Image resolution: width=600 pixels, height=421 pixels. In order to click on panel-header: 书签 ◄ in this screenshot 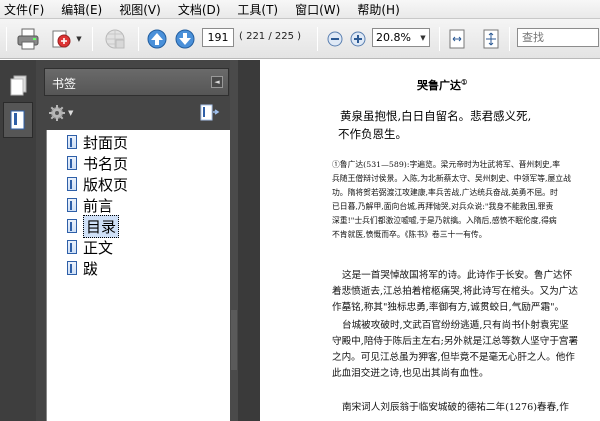, I will do `click(136, 82)`.